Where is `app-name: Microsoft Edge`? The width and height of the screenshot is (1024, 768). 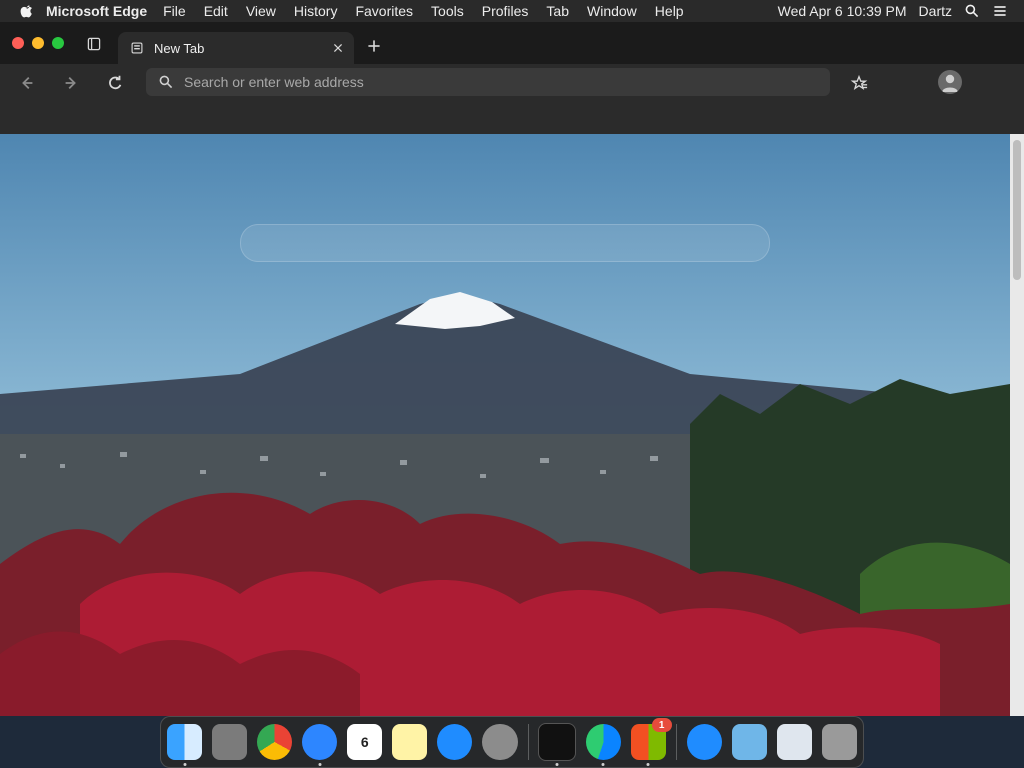
app-name: Microsoft Edge is located at coordinates (96, 11).